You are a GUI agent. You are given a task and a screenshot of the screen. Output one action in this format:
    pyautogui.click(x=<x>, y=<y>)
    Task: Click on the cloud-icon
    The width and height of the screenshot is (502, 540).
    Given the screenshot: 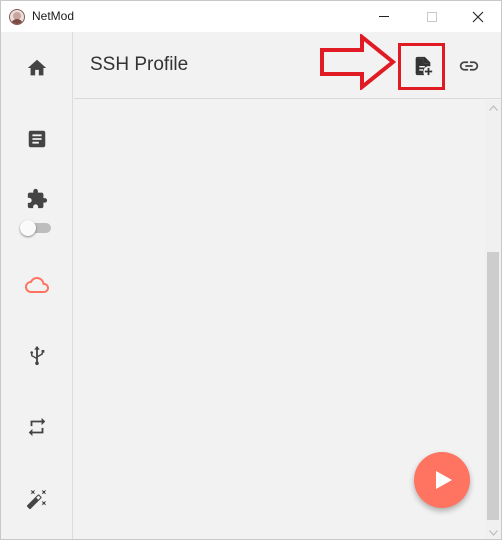 What is the action you would take?
    pyautogui.click(x=37, y=285)
    